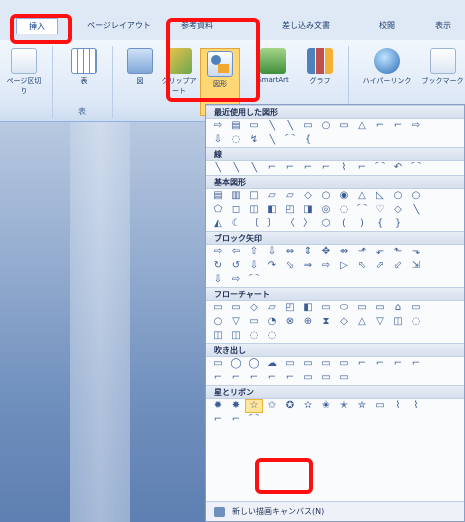  What do you see at coordinates (326, 210) in the screenshot?
I see `shape-item: ◎` at bounding box center [326, 210].